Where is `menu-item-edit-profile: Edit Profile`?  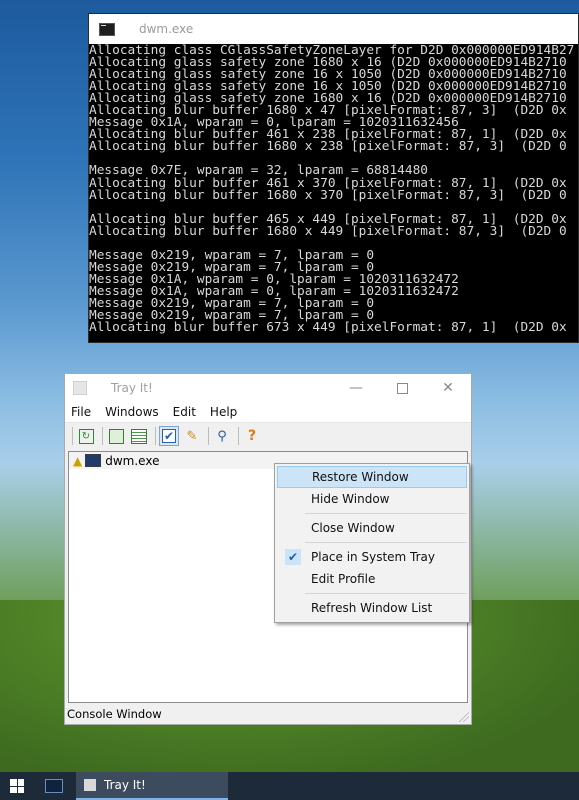 menu-item-edit-profile: Edit Profile is located at coordinates (372, 579).